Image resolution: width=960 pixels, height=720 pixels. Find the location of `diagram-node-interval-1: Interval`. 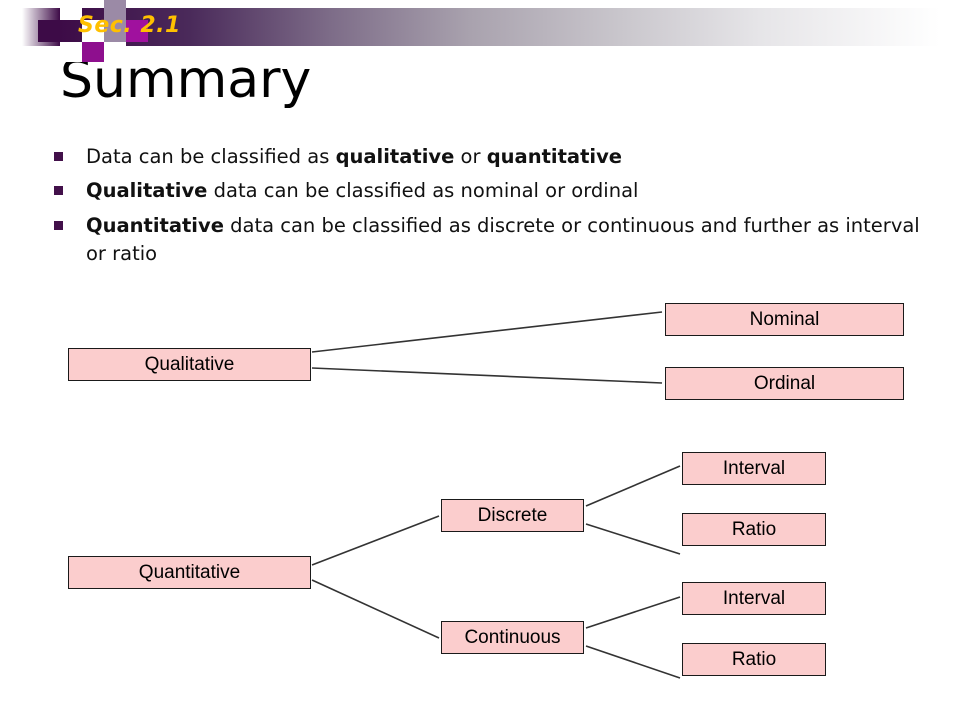

diagram-node-interval-1: Interval is located at coordinates (754, 468).